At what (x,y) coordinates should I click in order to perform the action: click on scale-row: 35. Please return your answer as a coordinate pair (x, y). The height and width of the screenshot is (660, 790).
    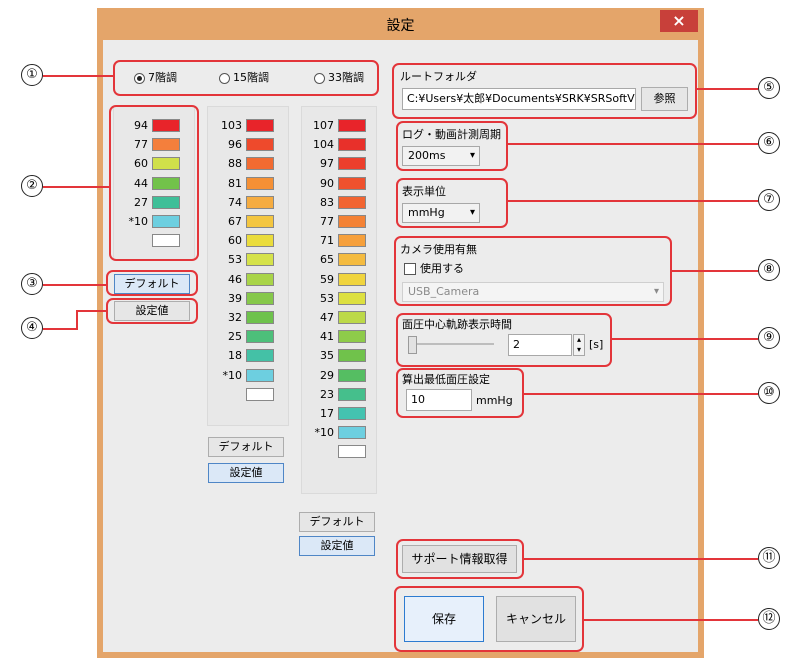
    Looking at the image, I should click on (331, 356).